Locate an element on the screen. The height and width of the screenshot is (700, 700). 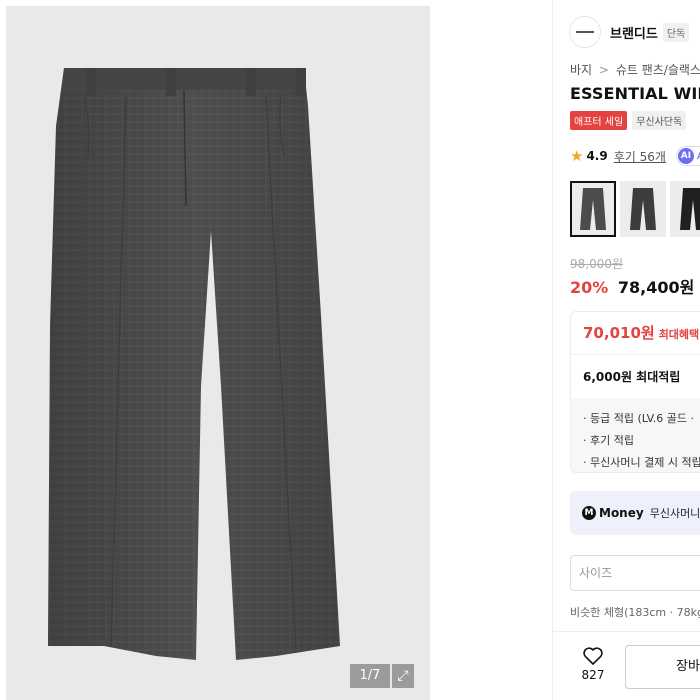
color-thumbnails is located at coordinates (635, 209).